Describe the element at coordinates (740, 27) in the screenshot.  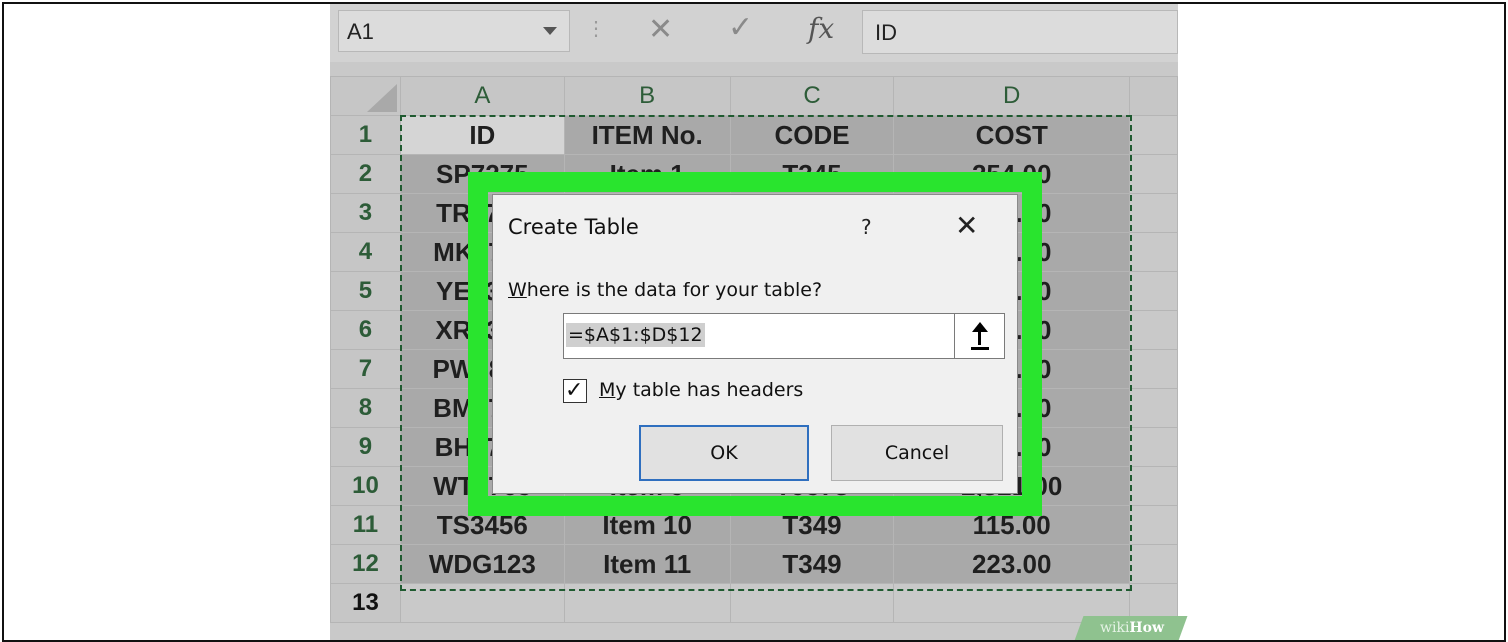
I see `enter-icon: ✓` at that location.